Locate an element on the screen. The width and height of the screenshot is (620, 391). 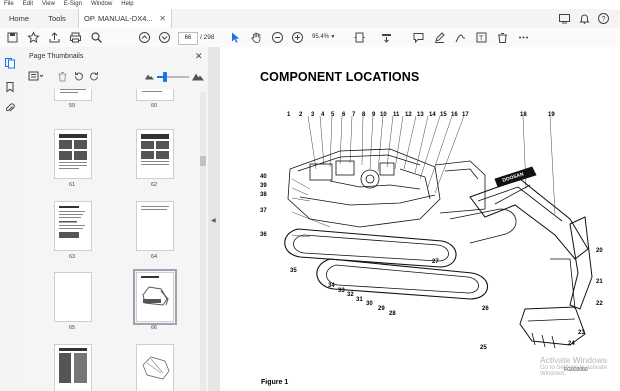
search-icon is located at coordinates (96, 37).